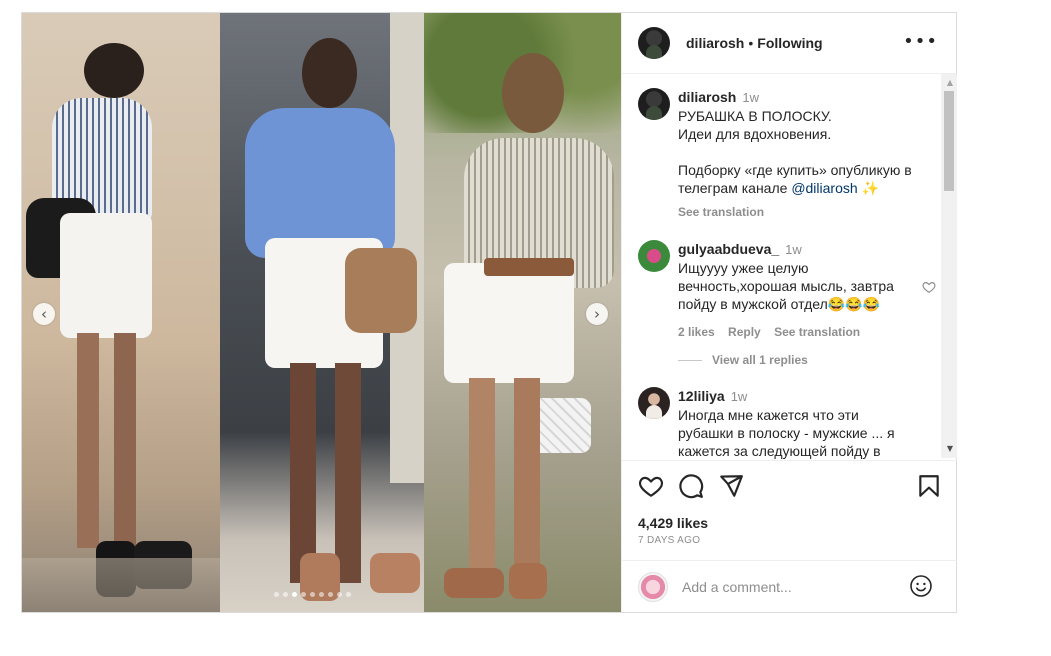 This screenshot has width=1051, height=656. I want to click on comment-text: пойду в мужской отдел😂😂😂, so click(779, 304).